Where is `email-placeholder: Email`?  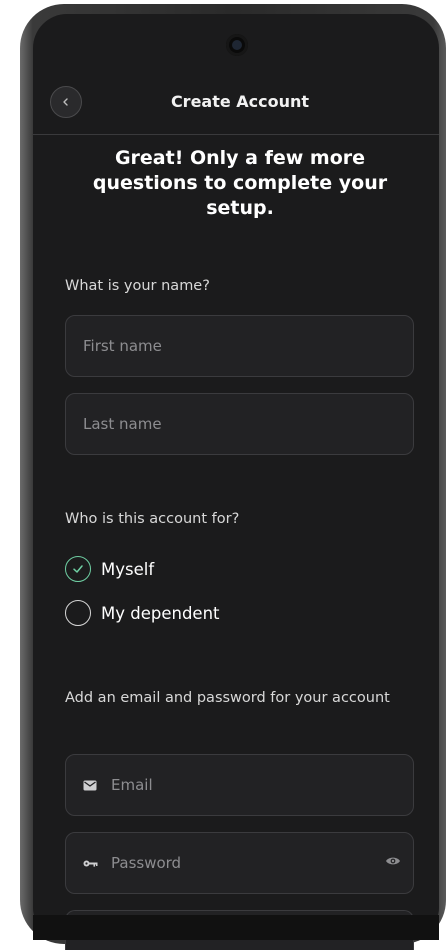
email-placeholder: Email is located at coordinates (132, 785).